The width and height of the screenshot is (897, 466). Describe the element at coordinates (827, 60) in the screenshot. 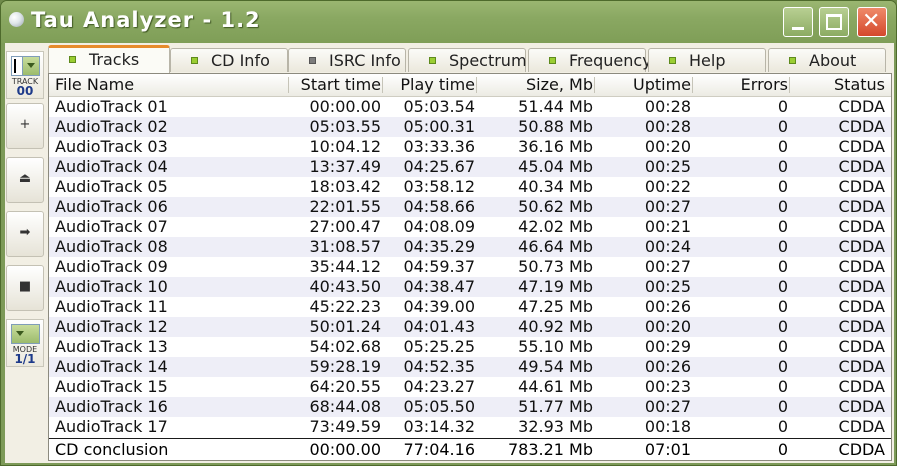

I see `tab-about: About` at that location.